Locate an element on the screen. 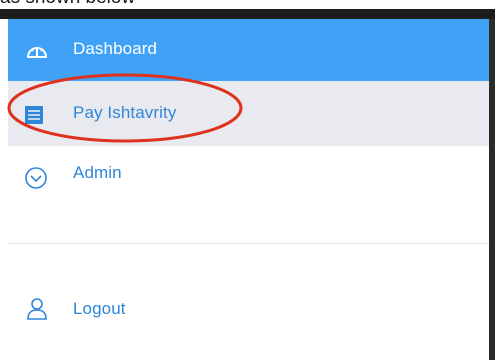 The image size is (495, 360). sidebar-item-label: Logout is located at coordinates (99, 308).